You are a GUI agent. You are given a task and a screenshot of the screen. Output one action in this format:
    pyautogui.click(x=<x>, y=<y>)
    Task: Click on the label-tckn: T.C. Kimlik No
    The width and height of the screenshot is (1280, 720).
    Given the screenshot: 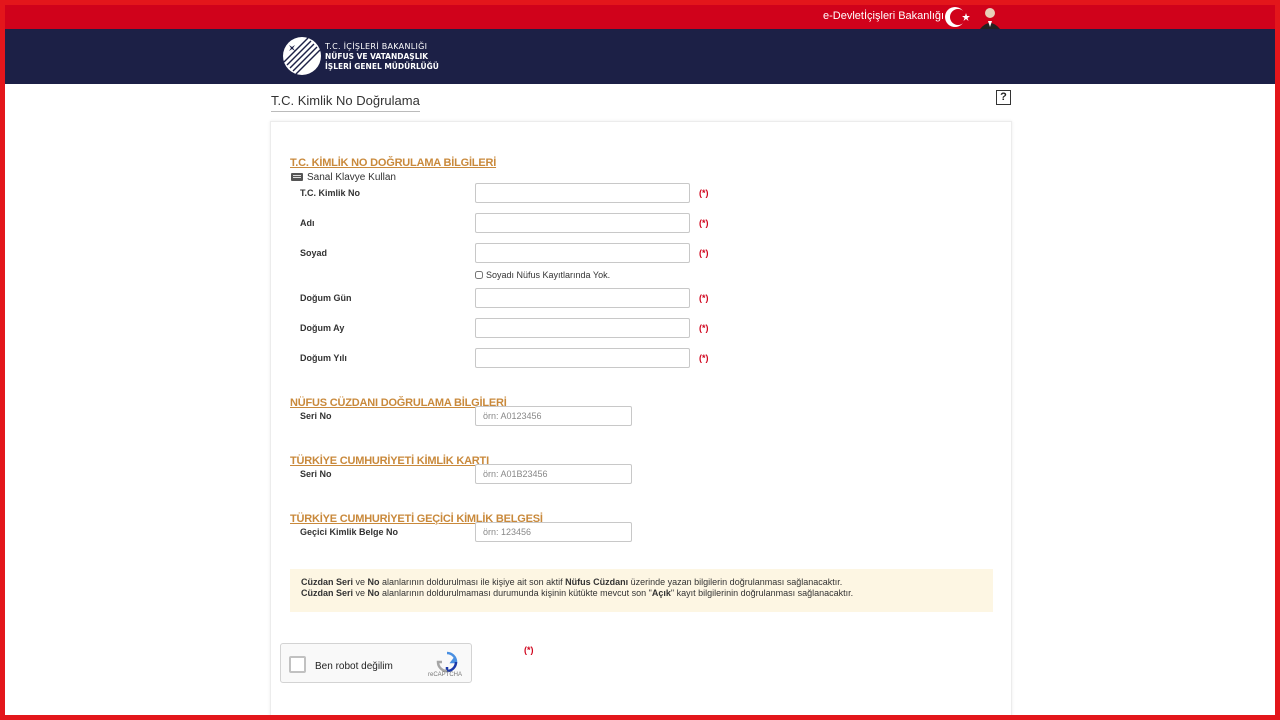 What is the action you would take?
    pyautogui.click(x=330, y=193)
    